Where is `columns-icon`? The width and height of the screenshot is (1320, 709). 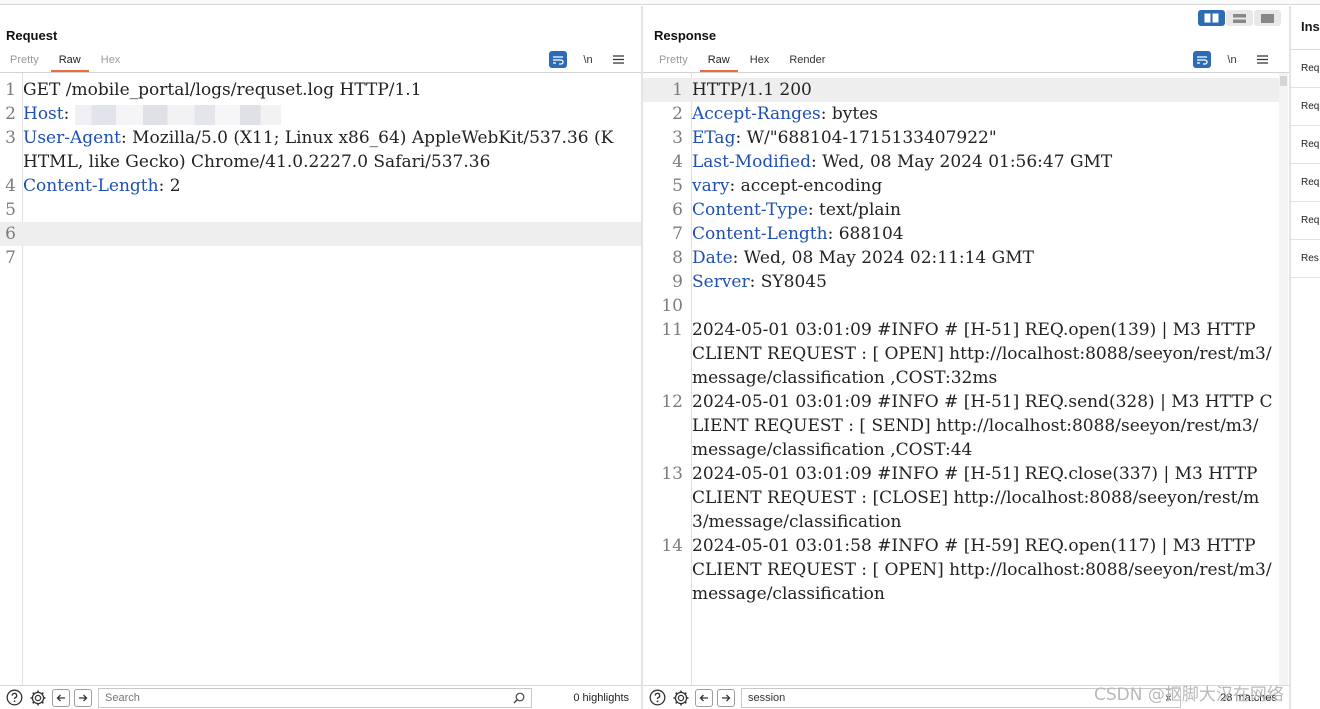
columns-icon is located at coordinates (1211, 18).